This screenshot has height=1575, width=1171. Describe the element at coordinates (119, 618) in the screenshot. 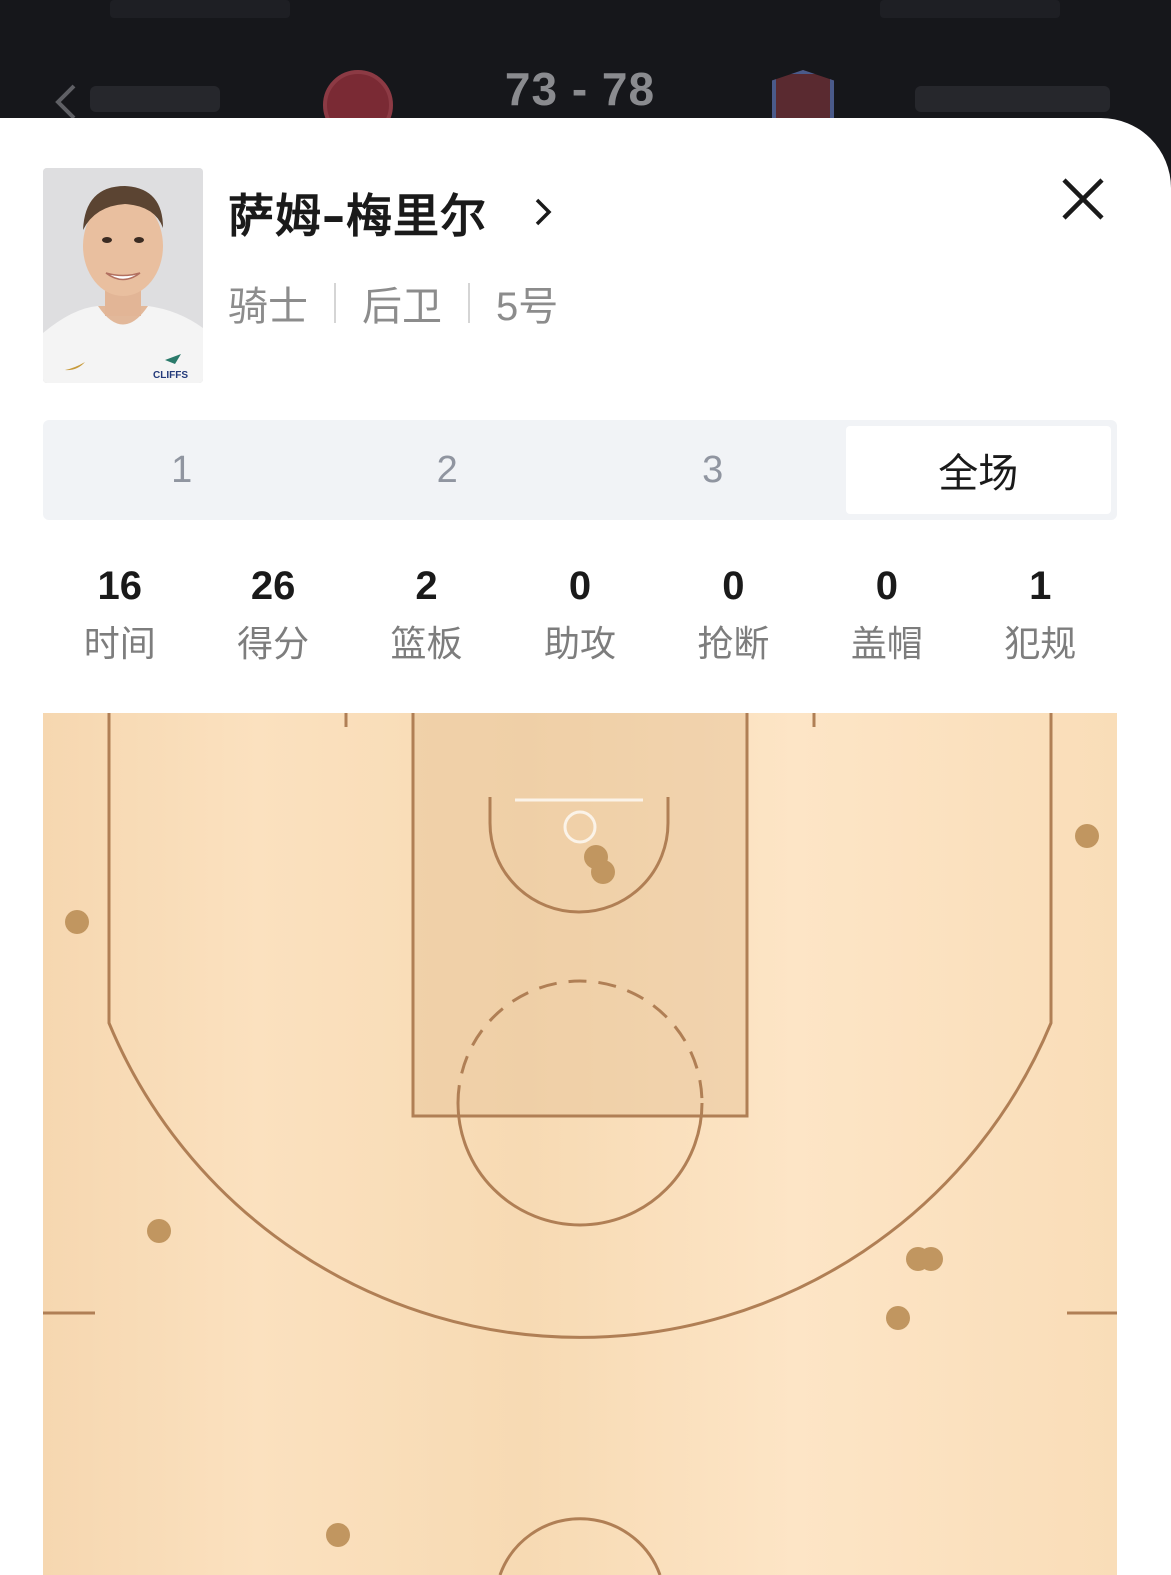

I see `stat-minutes: 16 时间` at that location.